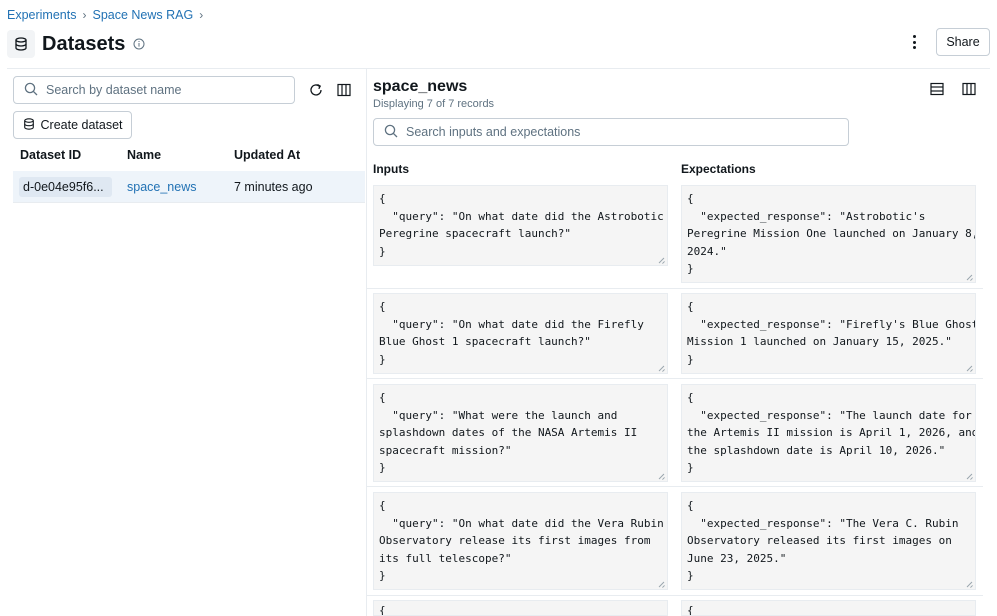 This screenshot has width=997, height=616. Describe the element at coordinates (273, 187) in the screenshot. I see `updated-at-value: 7 minutes ago` at that location.